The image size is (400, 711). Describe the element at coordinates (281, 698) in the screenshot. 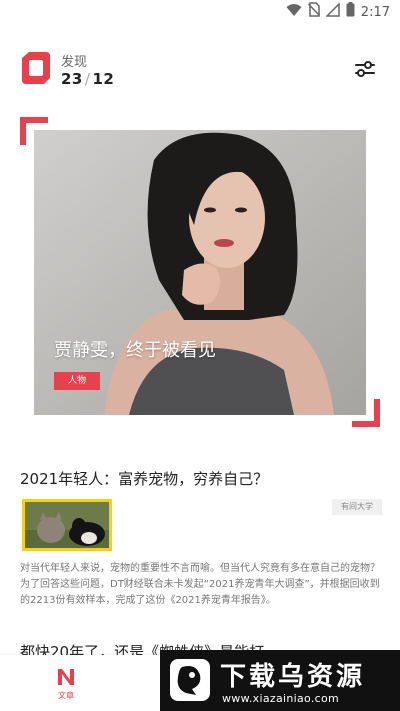

I see `watermark-url: www.xiazainiao.com` at that location.